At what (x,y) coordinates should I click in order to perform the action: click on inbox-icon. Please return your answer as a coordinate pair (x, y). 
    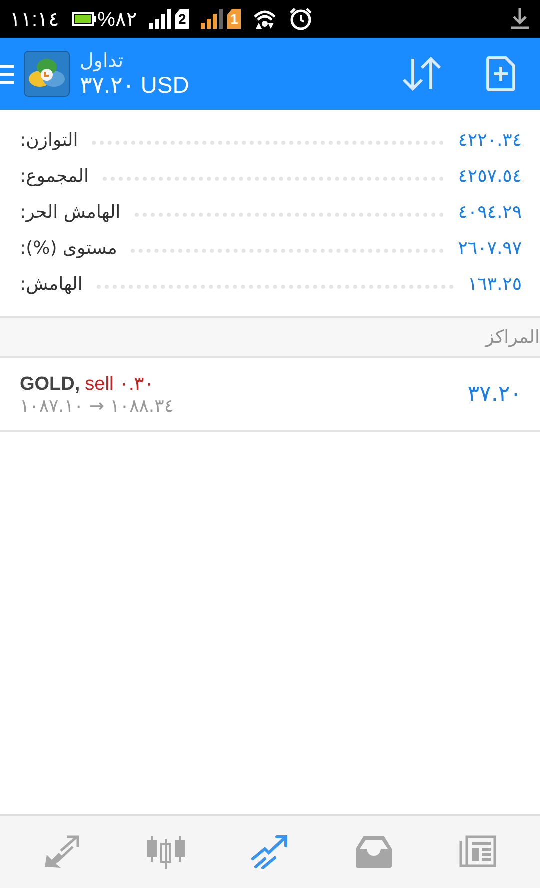
    Looking at the image, I should click on (374, 852).